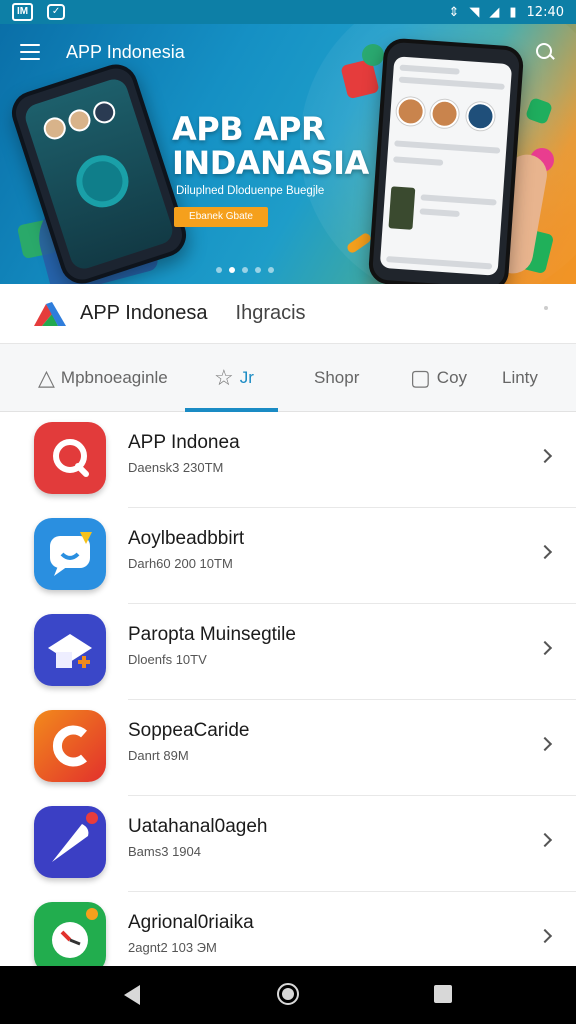 This screenshot has height=1024, width=576. What do you see at coordinates (420, 377) in the screenshot?
I see `chat-icon: ▢` at bounding box center [420, 377].